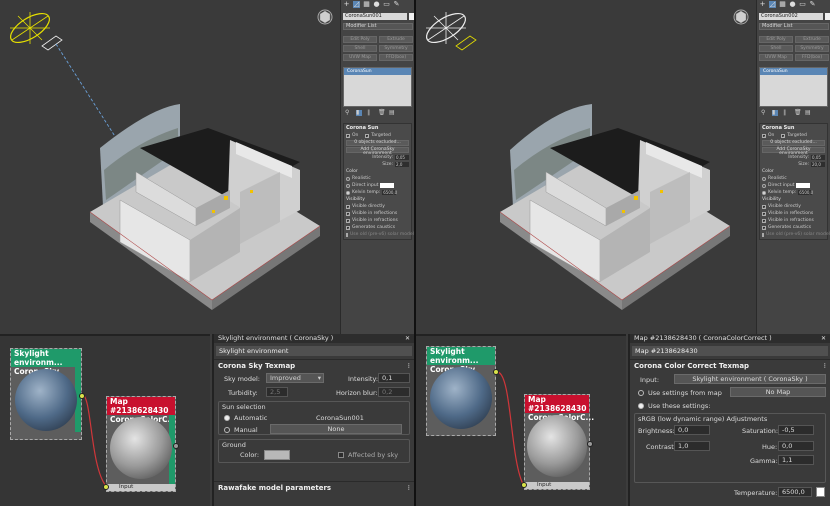 This screenshot has width=830, height=506. I want to click on use-these-settings-radio, so click(641, 406).